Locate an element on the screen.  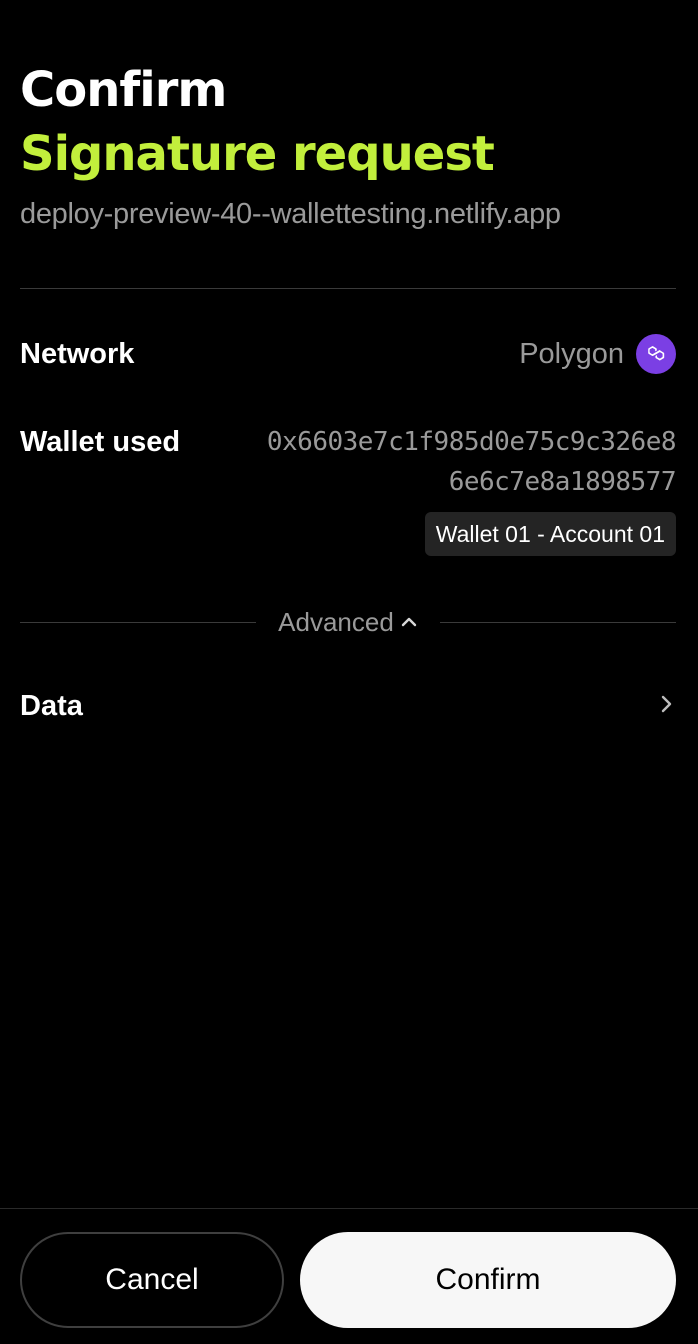
network-label: Network is located at coordinates (77, 354).